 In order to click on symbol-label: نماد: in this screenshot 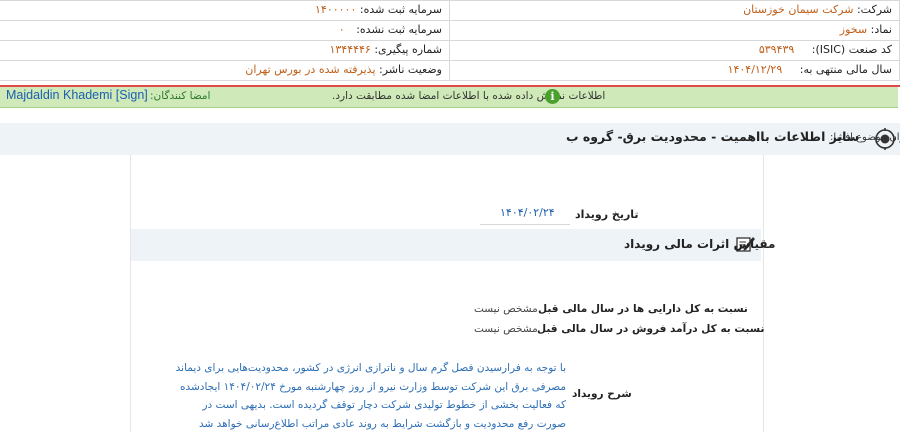, I will do `click(881, 29)`.